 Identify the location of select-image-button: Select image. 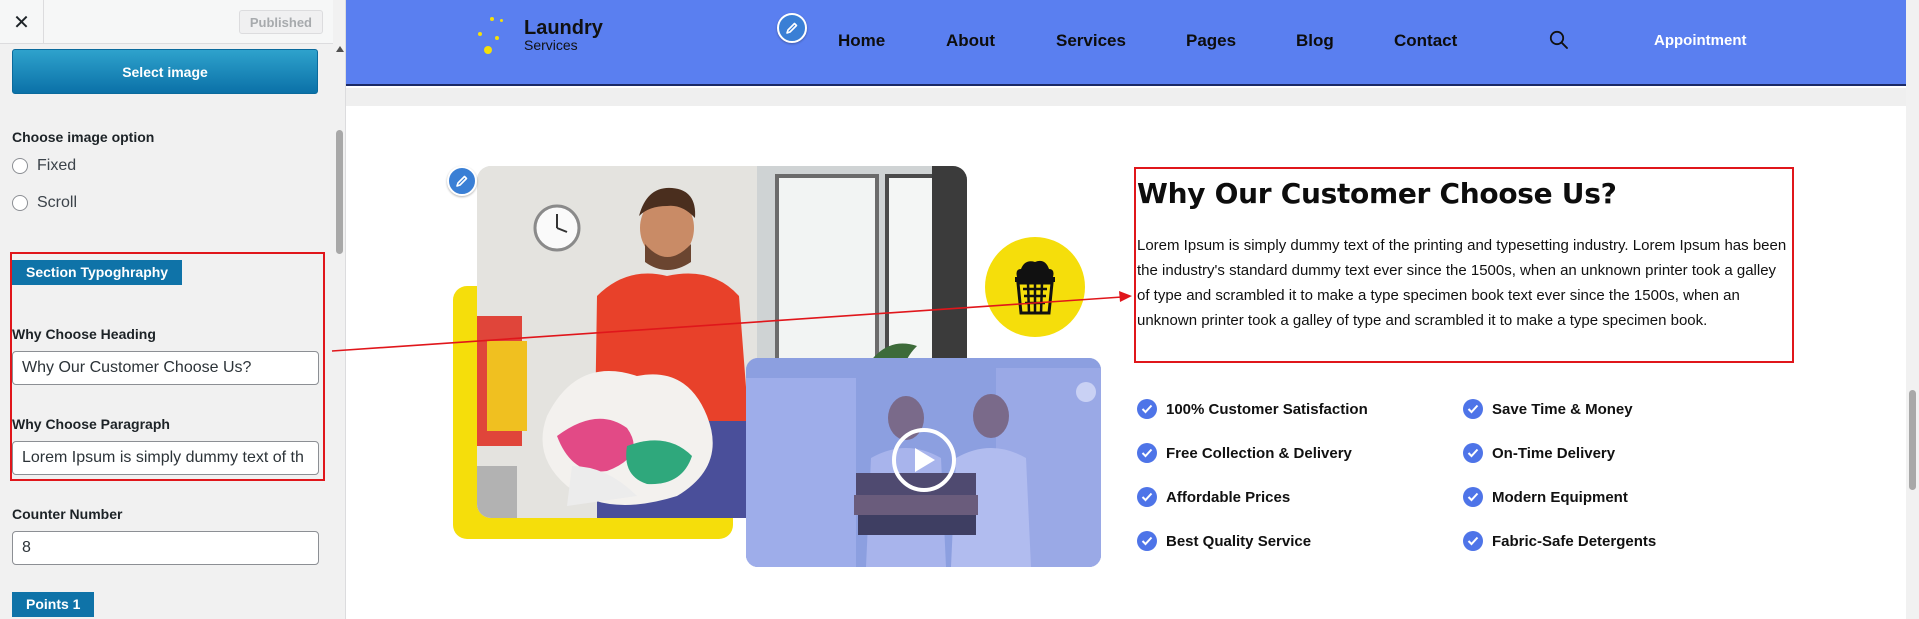
(165, 71).